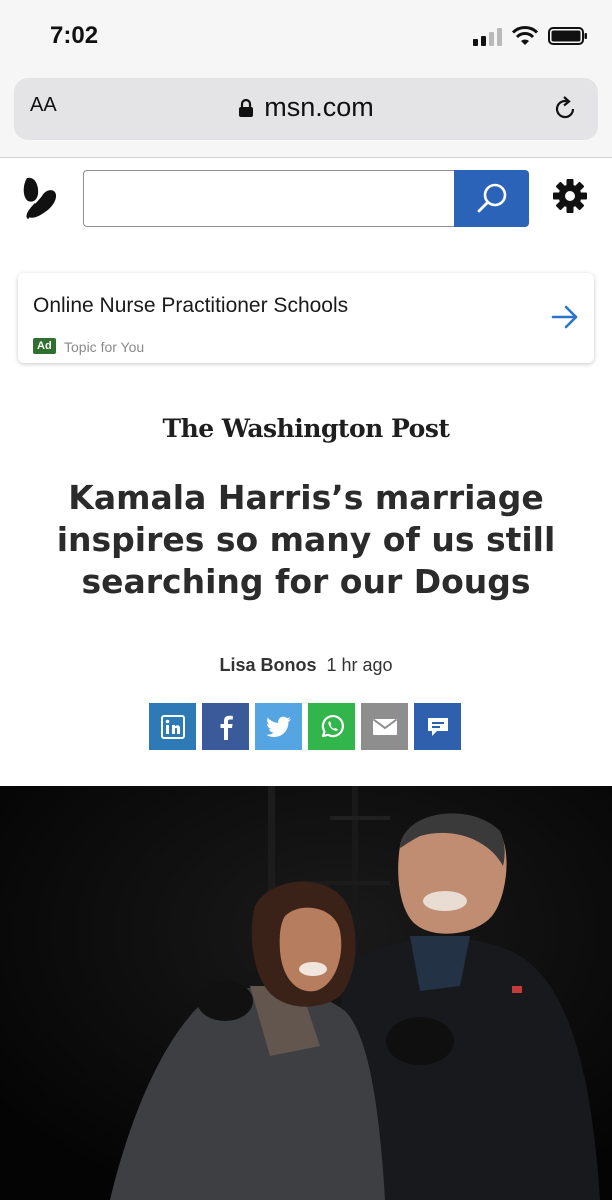 The height and width of the screenshot is (1200, 612). I want to click on reload-icon, so click(565, 109).